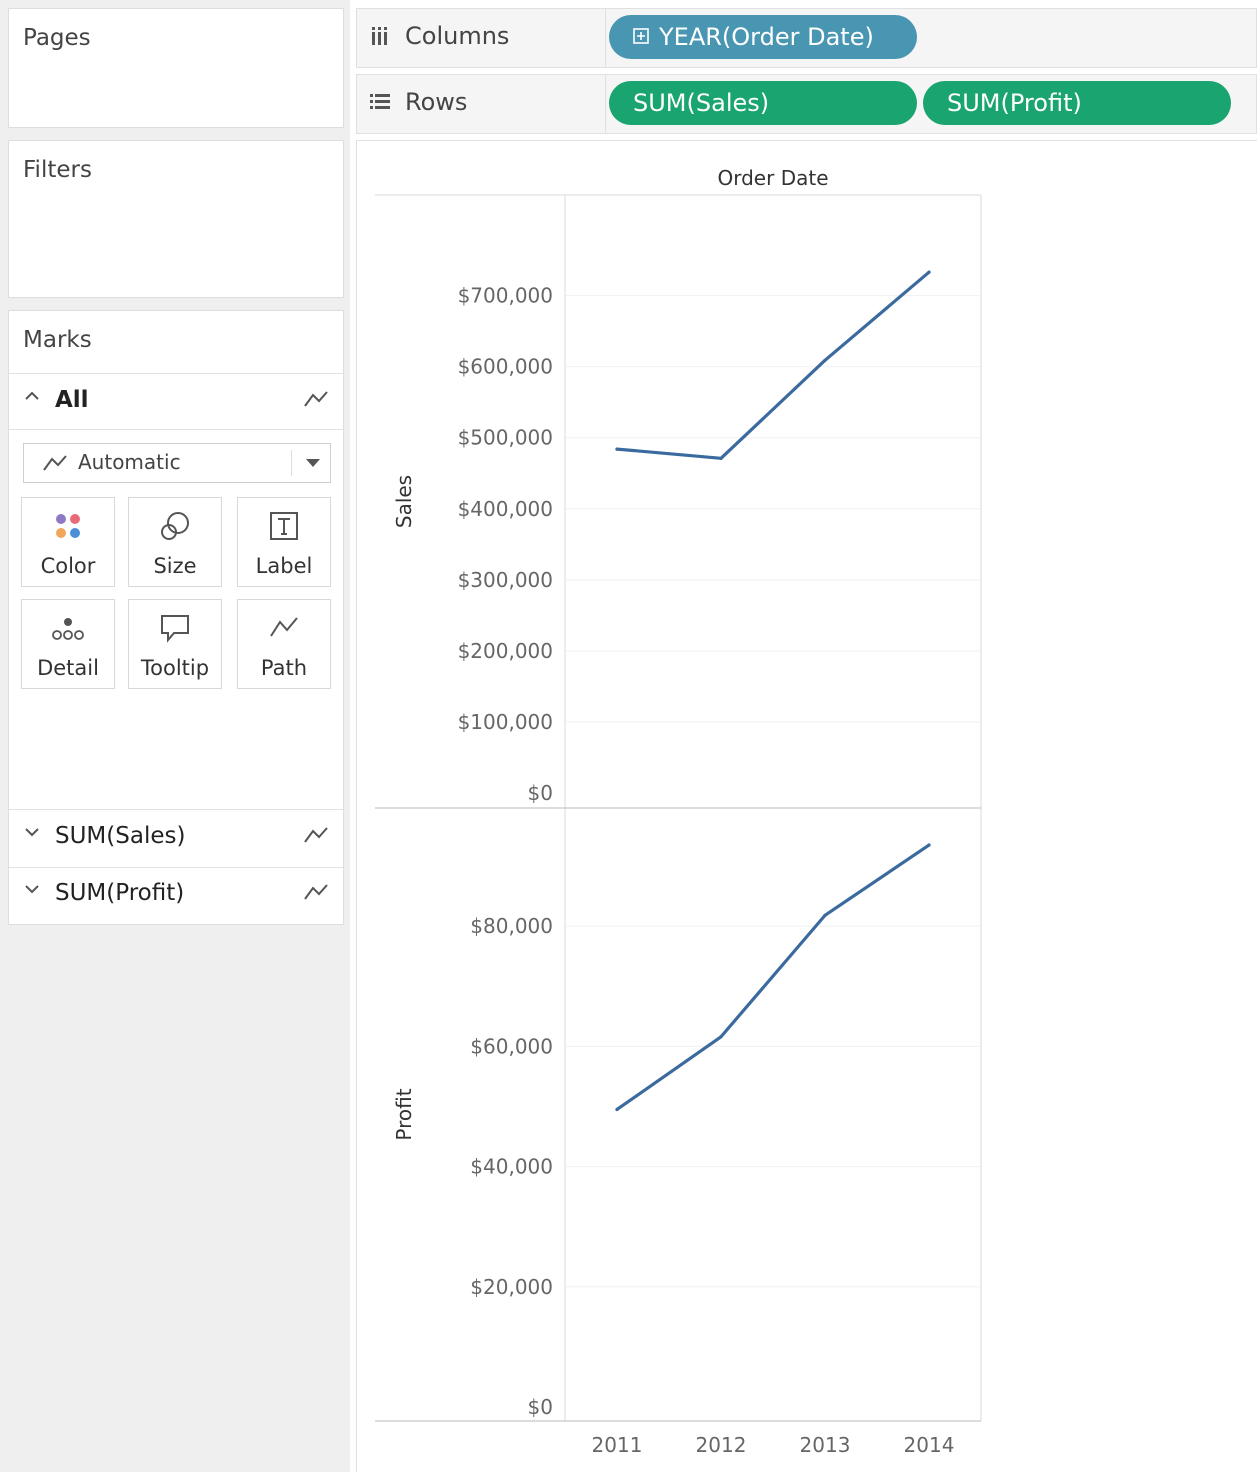 This screenshot has height=1472, width=1257. What do you see at coordinates (68, 668) in the screenshot?
I see `detail-label: Detail` at bounding box center [68, 668].